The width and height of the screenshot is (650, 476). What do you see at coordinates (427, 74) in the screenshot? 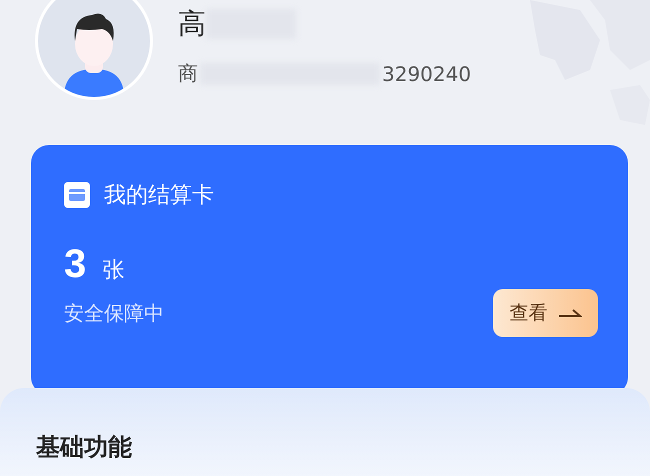
I see `merchant-number: 3290240` at bounding box center [427, 74].